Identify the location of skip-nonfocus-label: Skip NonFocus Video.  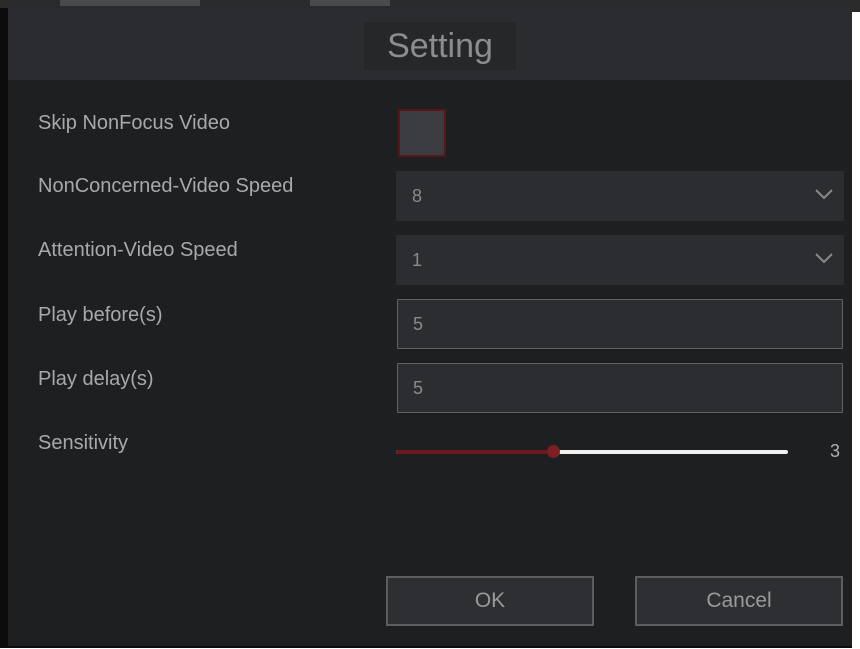
(134, 123).